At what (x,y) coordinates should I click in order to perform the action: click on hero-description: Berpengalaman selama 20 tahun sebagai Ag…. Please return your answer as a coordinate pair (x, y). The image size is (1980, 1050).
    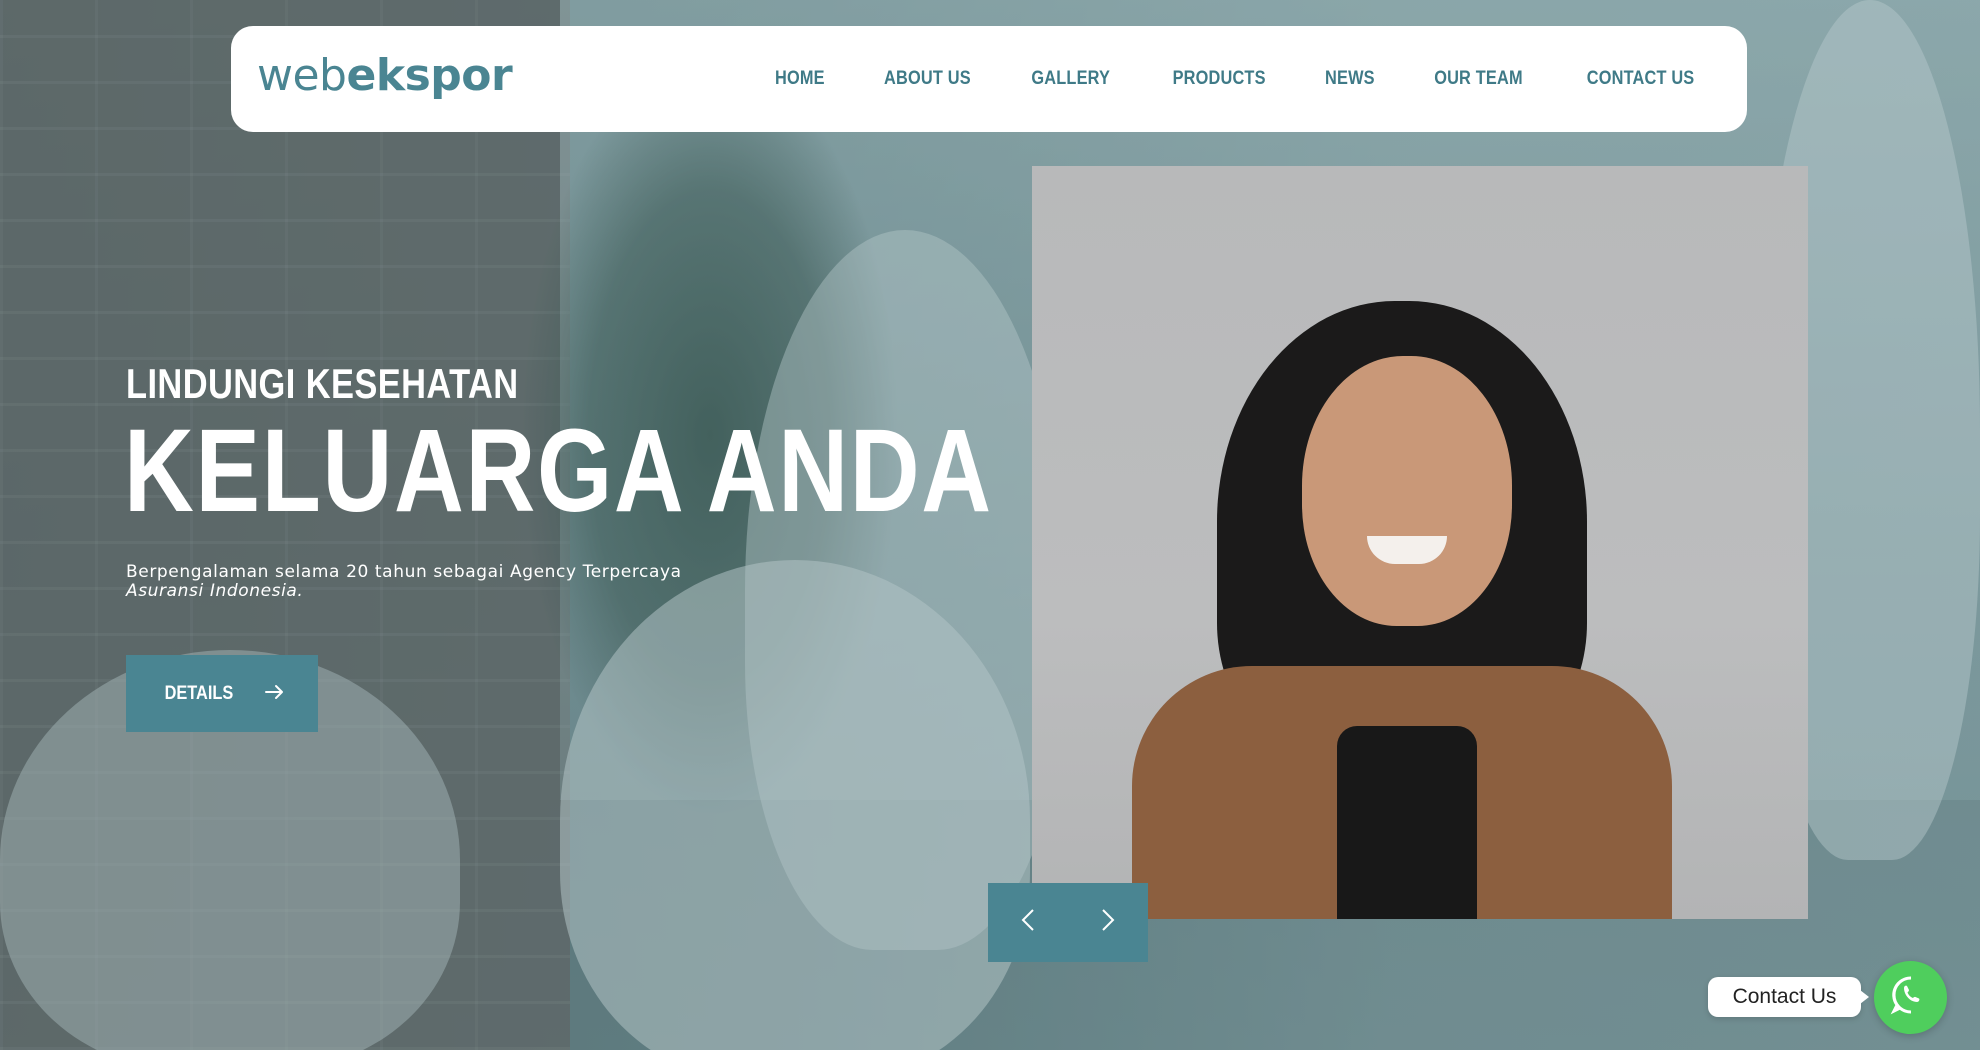
    Looking at the image, I should click on (406, 582).